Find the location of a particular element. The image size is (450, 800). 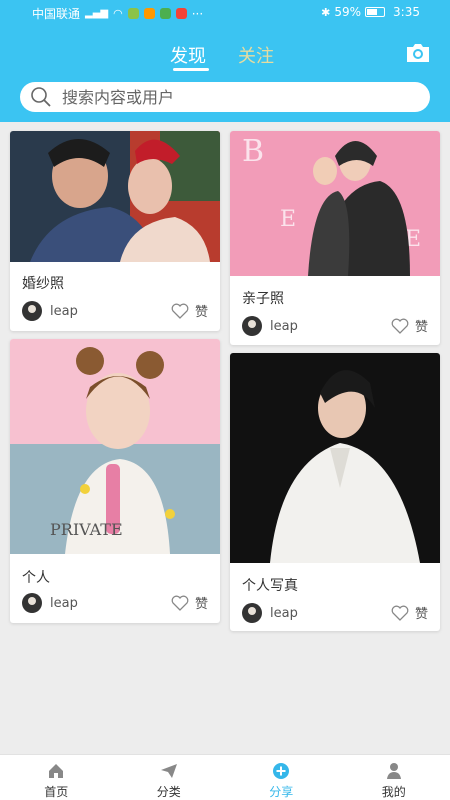

post-title: 个人写真 is located at coordinates (270, 586).